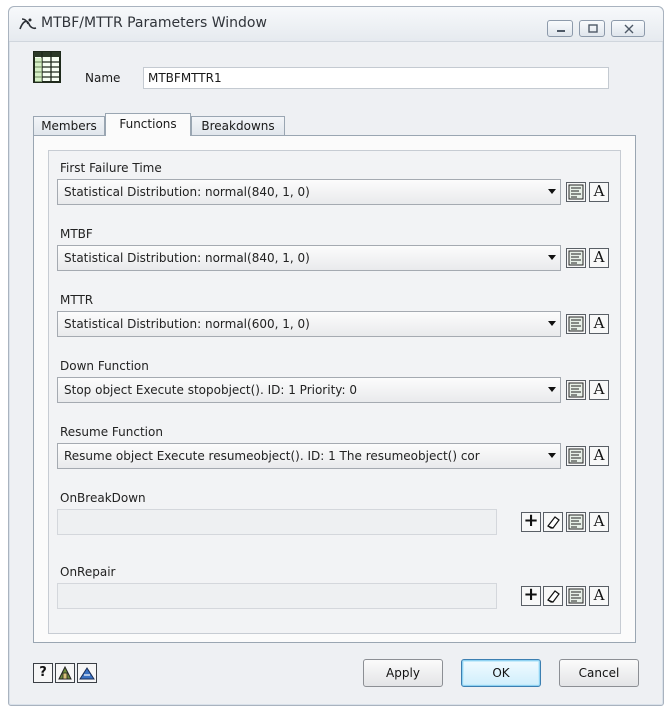 This screenshot has width=671, height=709. I want to click on sampler-button, so click(87, 673).